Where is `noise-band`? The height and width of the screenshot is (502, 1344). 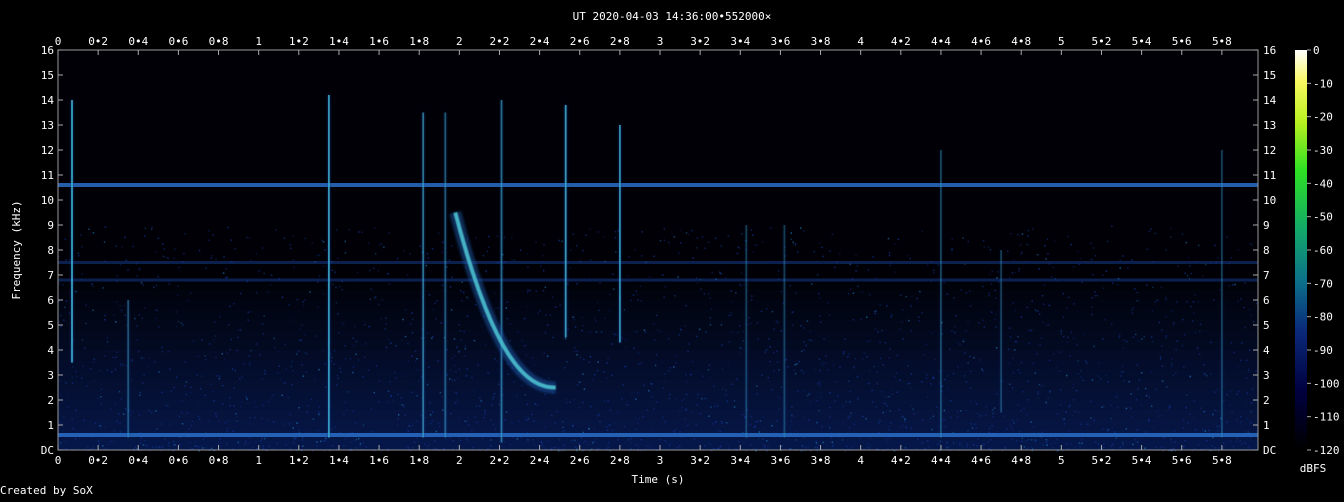 noise-band is located at coordinates (658, 295).